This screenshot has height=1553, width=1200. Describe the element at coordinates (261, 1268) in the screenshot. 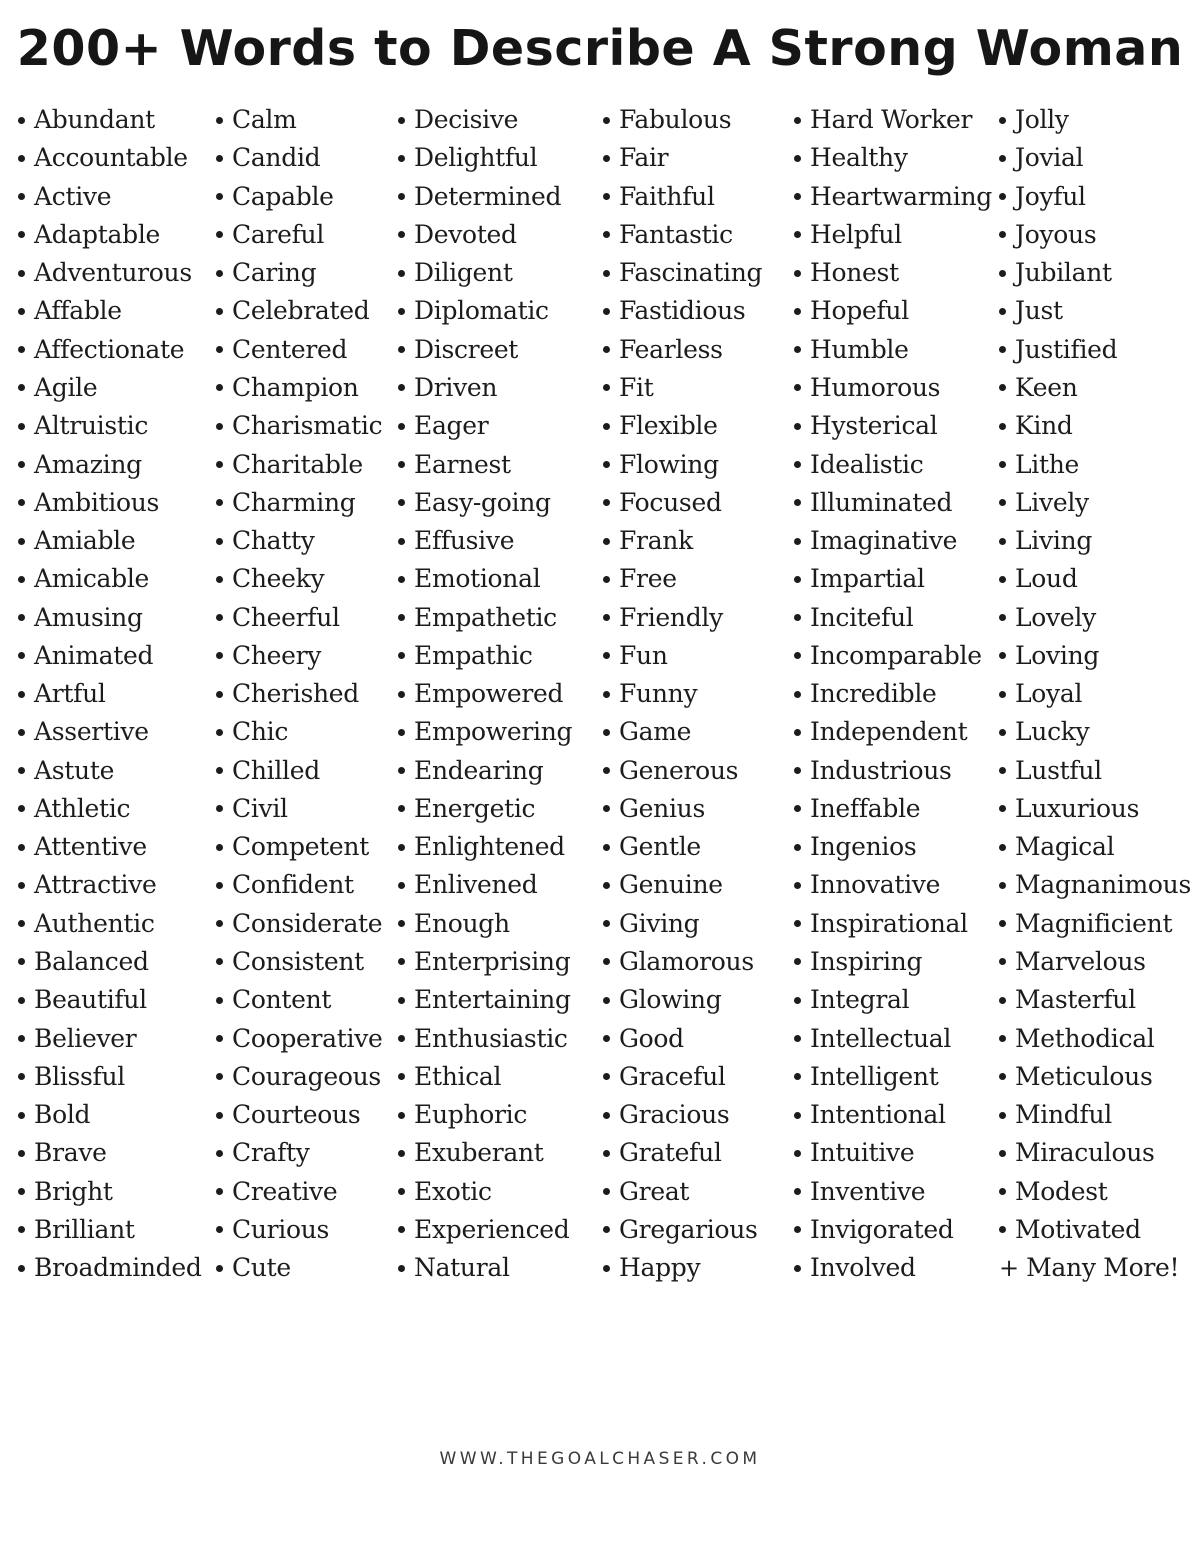

I see `word-label: Cute` at that location.